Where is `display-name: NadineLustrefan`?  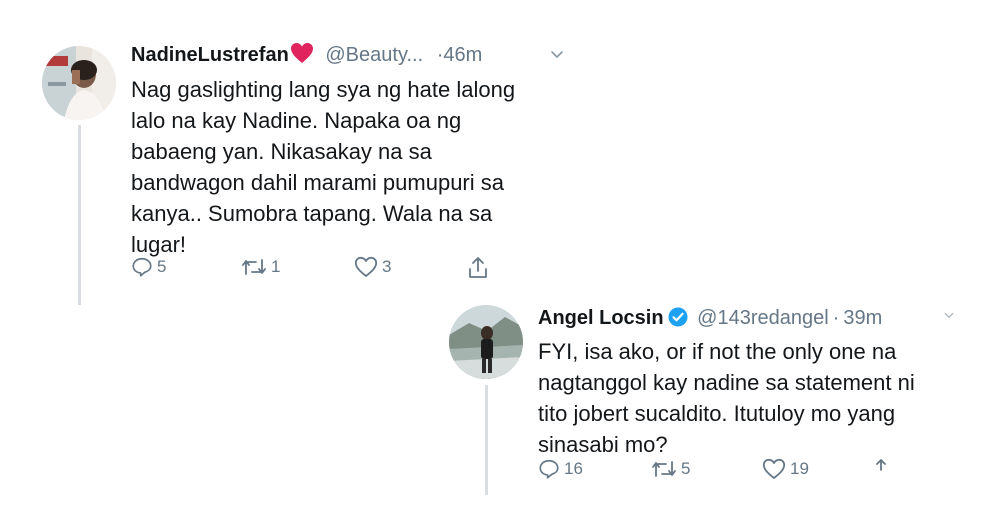 display-name: NadineLustrefan is located at coordinates (210, 55).